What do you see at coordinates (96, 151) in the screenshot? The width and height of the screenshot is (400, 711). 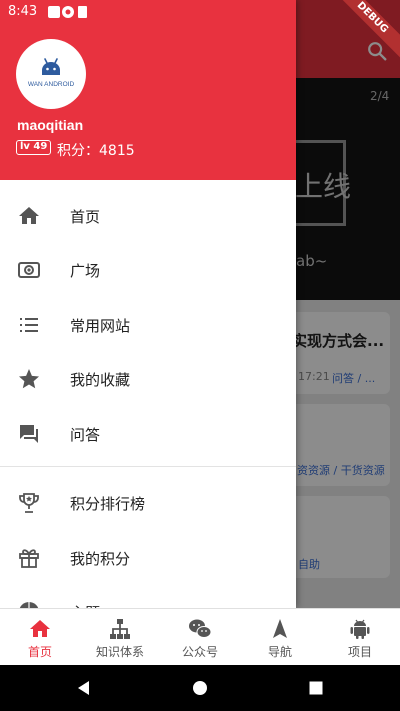 I see `points-text: 积分：4815` at bounding box center [96, 151].